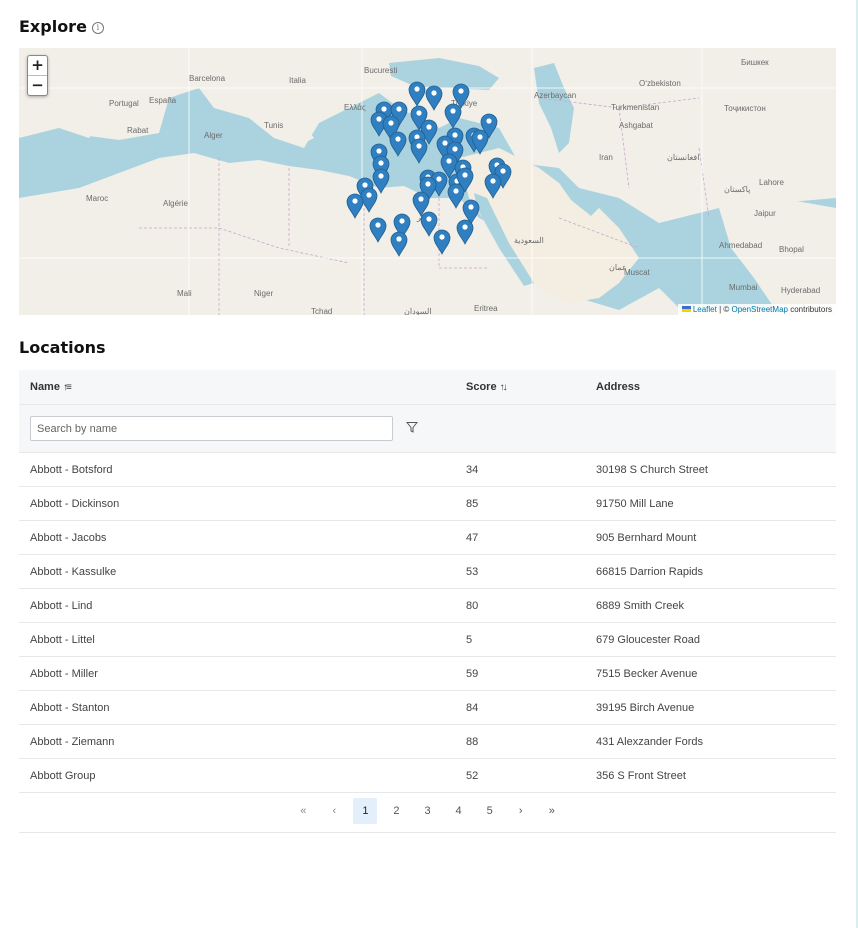 The width and height of the screenshot is (858, 928). I want to click on address-cell: 6889 Smith Creek, so click(710, 605).